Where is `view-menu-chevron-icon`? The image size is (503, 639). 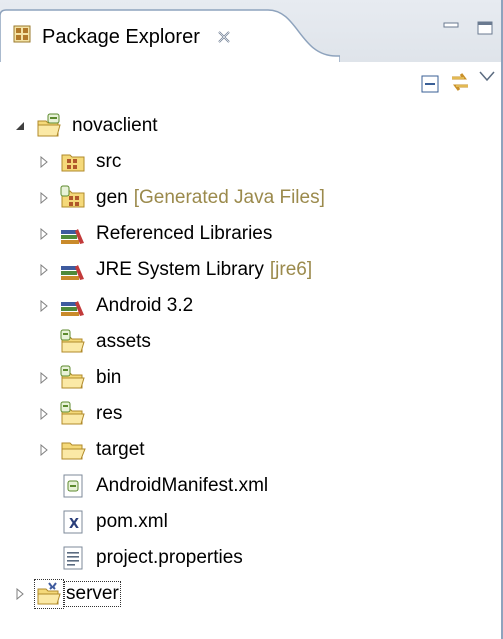 view-menu-chevron-icon is located at coordinates (487, 76).